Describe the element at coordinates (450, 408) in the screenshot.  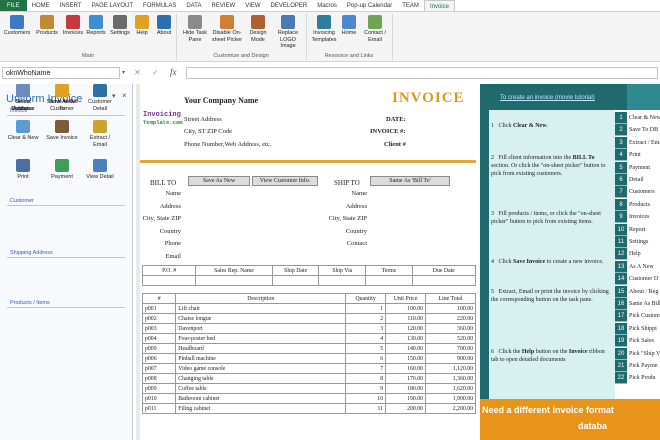
I see `item-cell: 2,200.00` at that location.